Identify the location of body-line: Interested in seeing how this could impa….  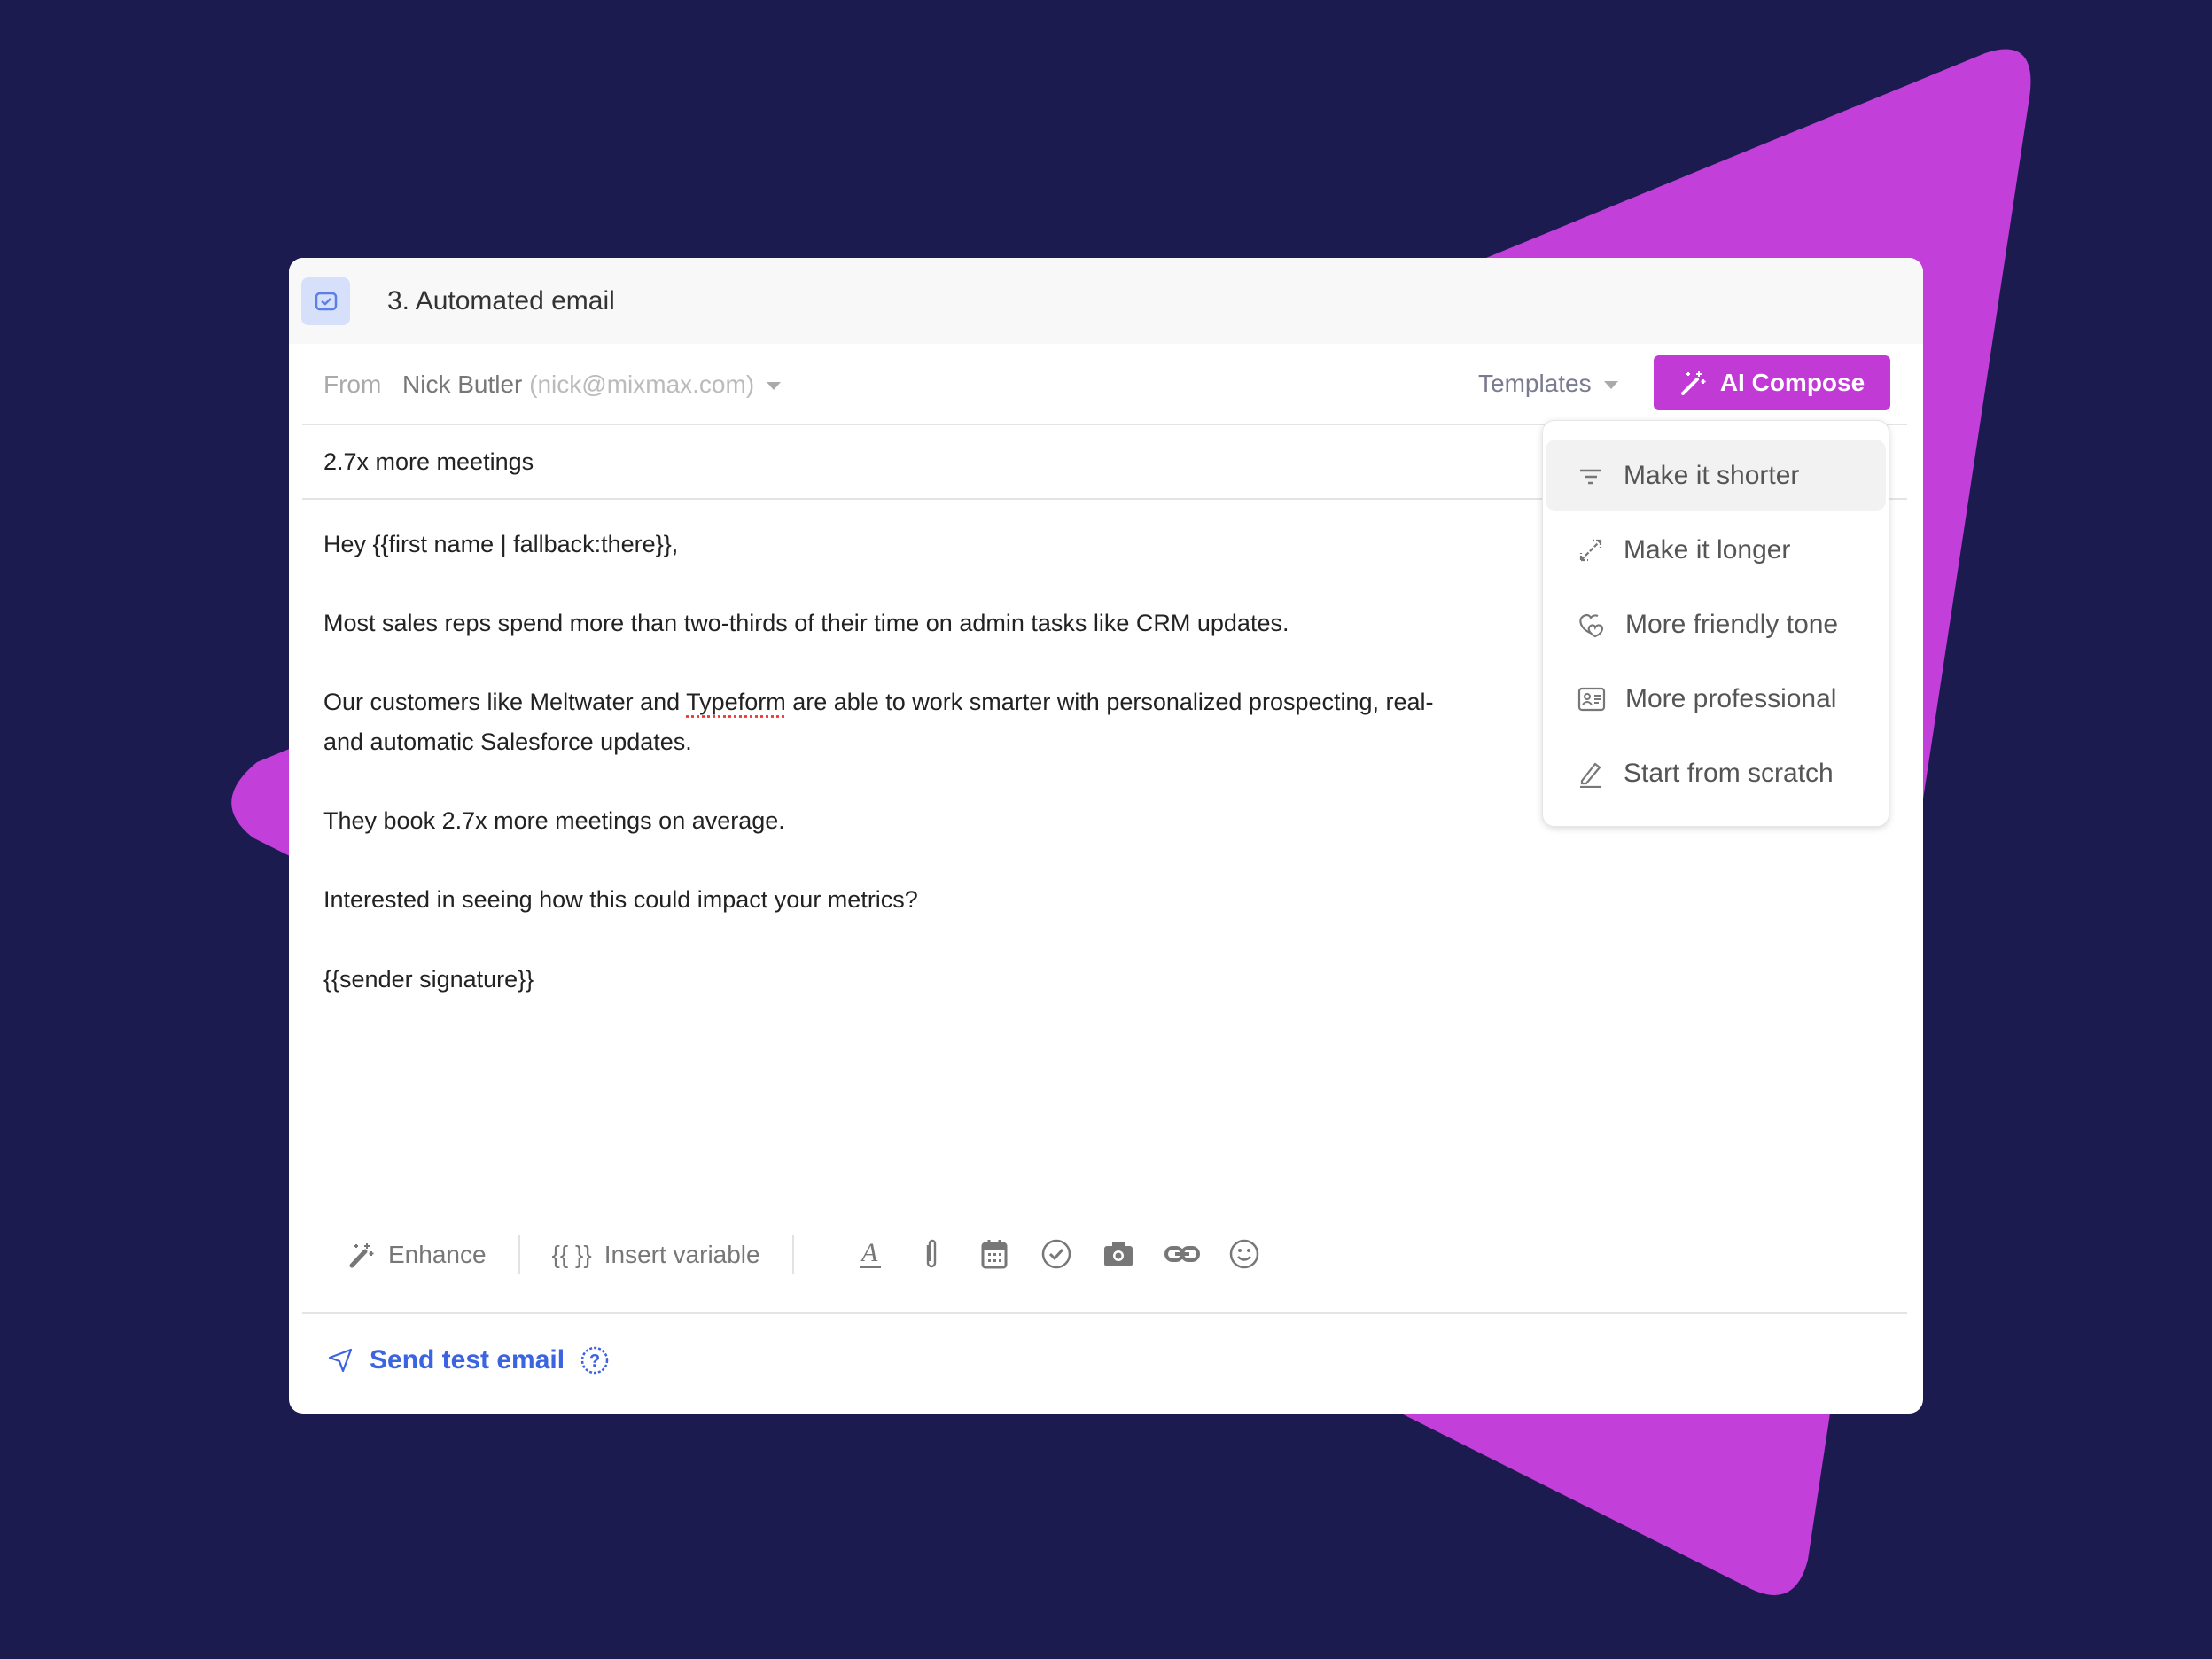
(620, 900).